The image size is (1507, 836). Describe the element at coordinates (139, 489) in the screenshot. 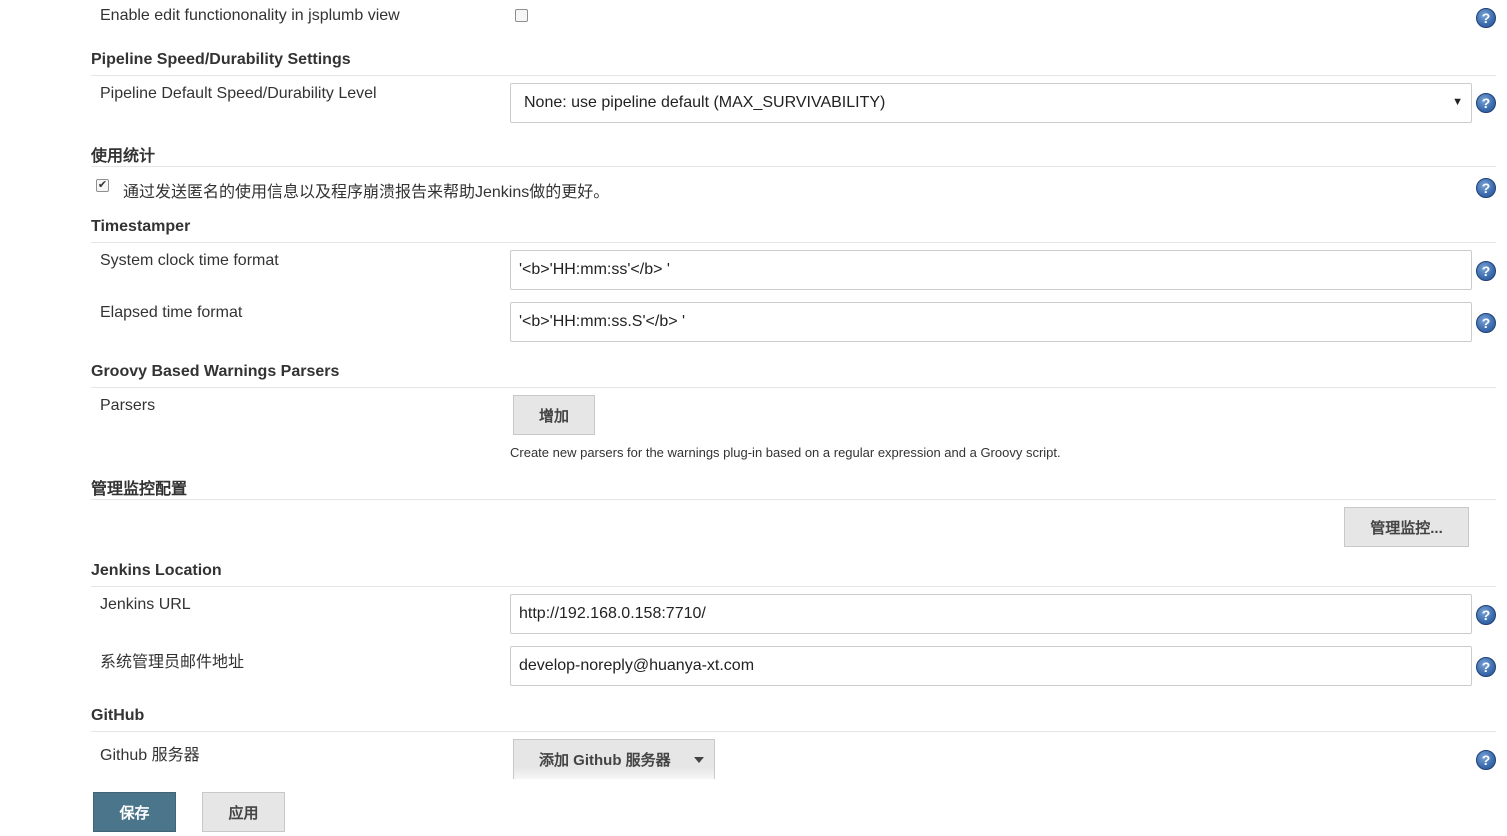

I see `section-title-monitor: 管理监控配置` at that location.